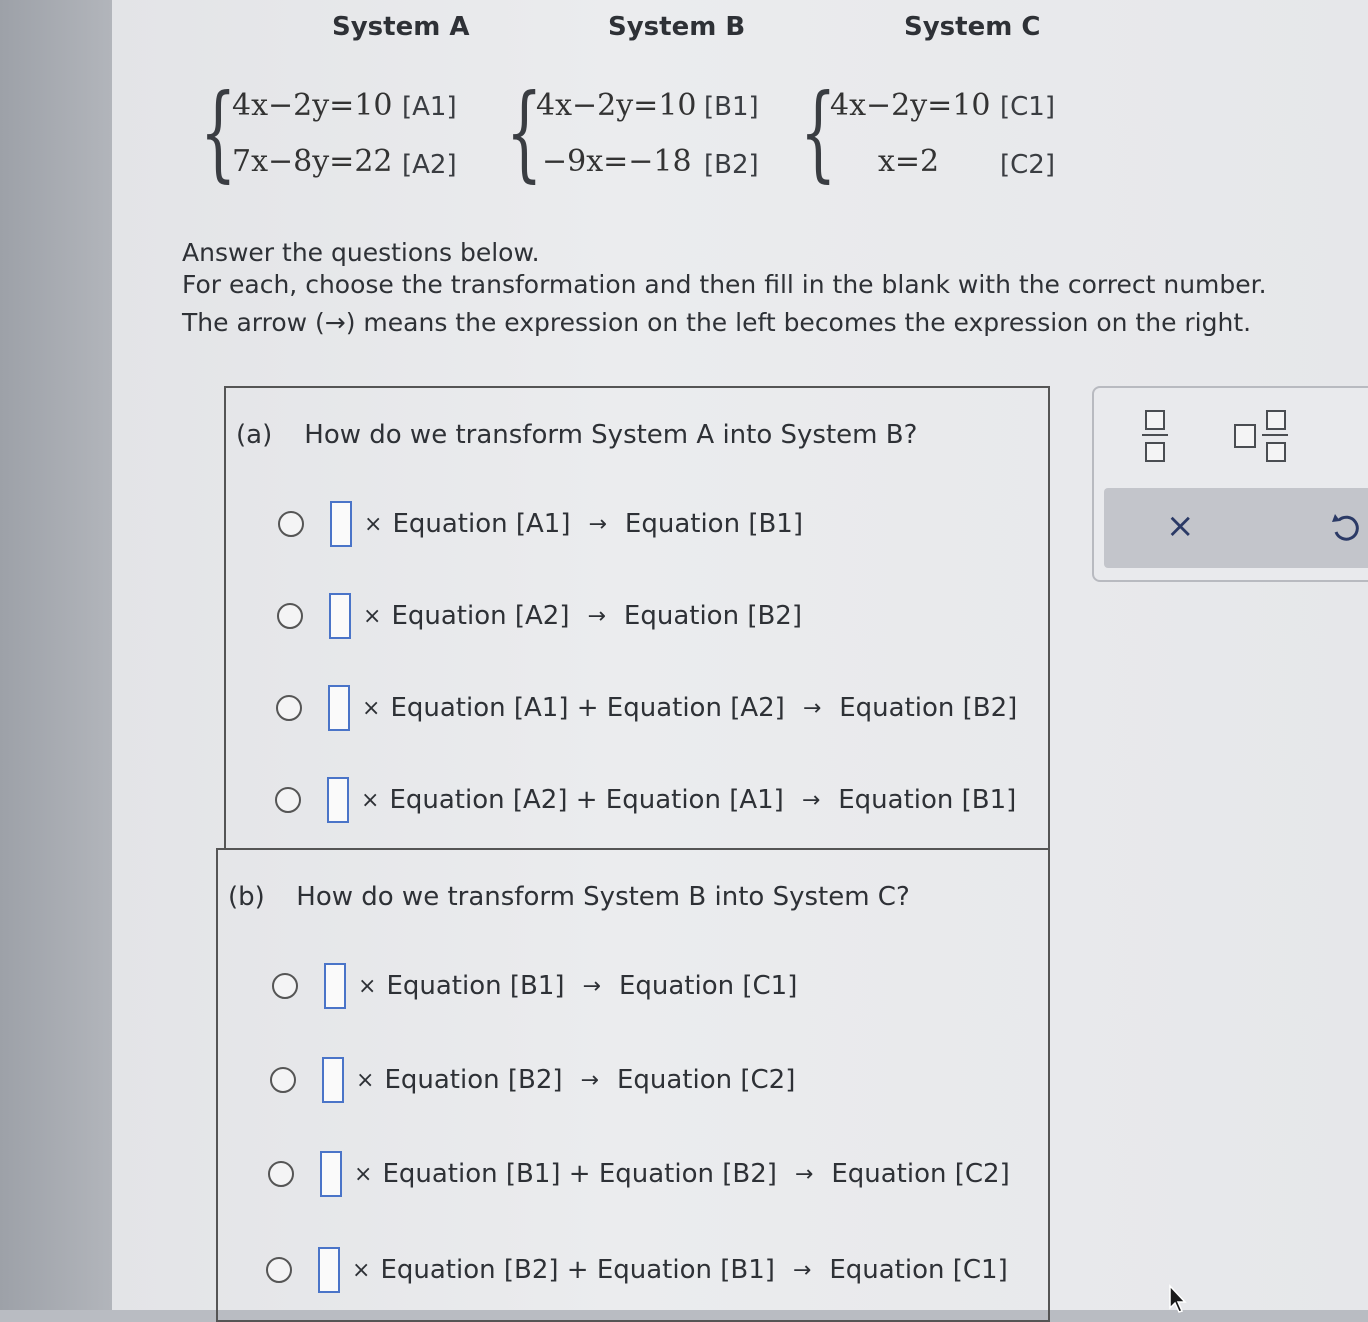 Image resolution: width=1368 pixels, height=1322 pixels. I want to click on option-left-expression: Equation [B1], so click(475, 986).